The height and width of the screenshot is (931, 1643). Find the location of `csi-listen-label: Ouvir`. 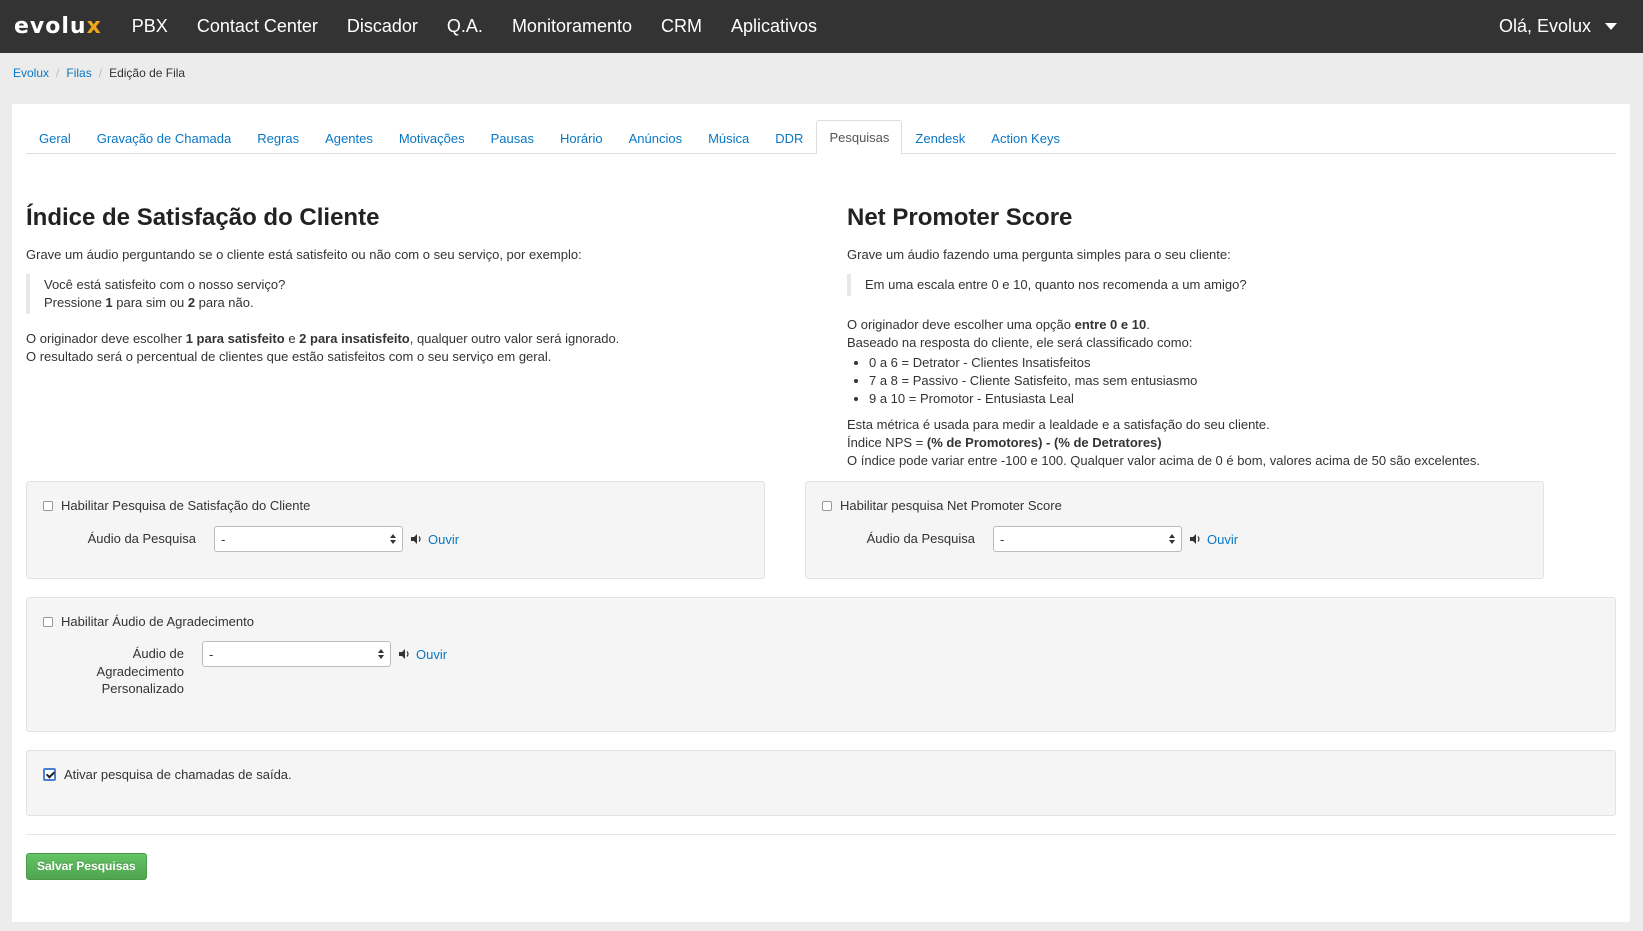

csi-listen-label: Ouvir is located at coordinates (444, 539).